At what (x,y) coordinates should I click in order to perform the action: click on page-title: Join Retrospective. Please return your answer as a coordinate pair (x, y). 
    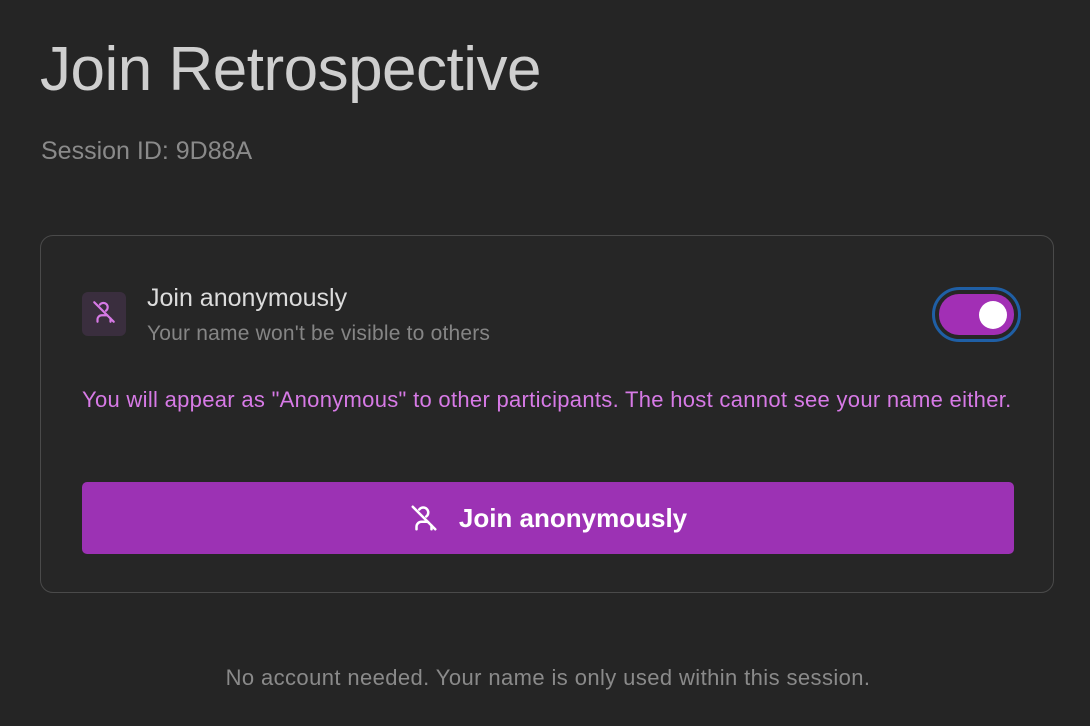
    Looking at the image, I should click on (291, 69).